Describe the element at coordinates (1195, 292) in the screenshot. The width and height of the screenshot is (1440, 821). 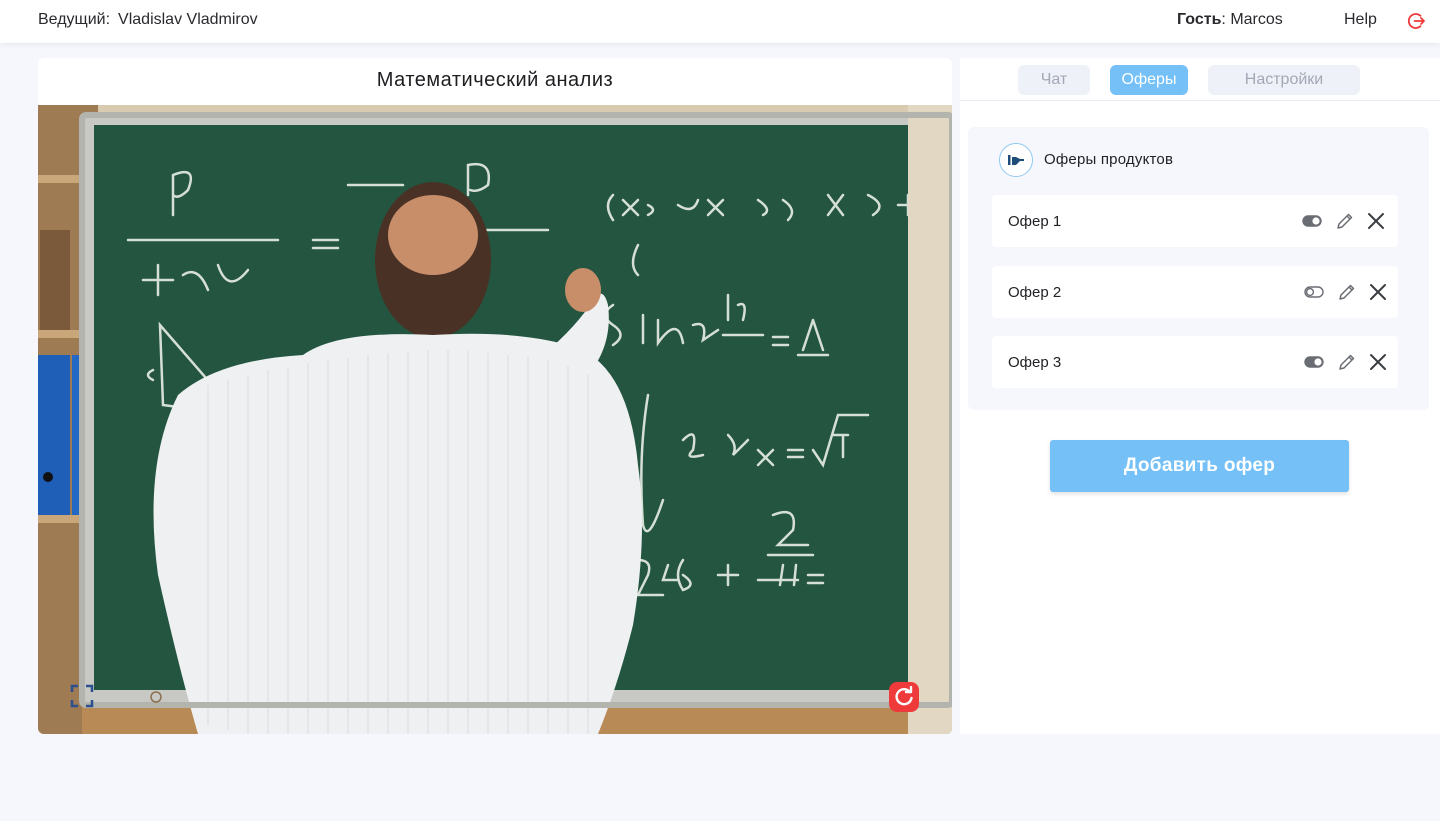
I see `offer-row: Офер 2` at that location.